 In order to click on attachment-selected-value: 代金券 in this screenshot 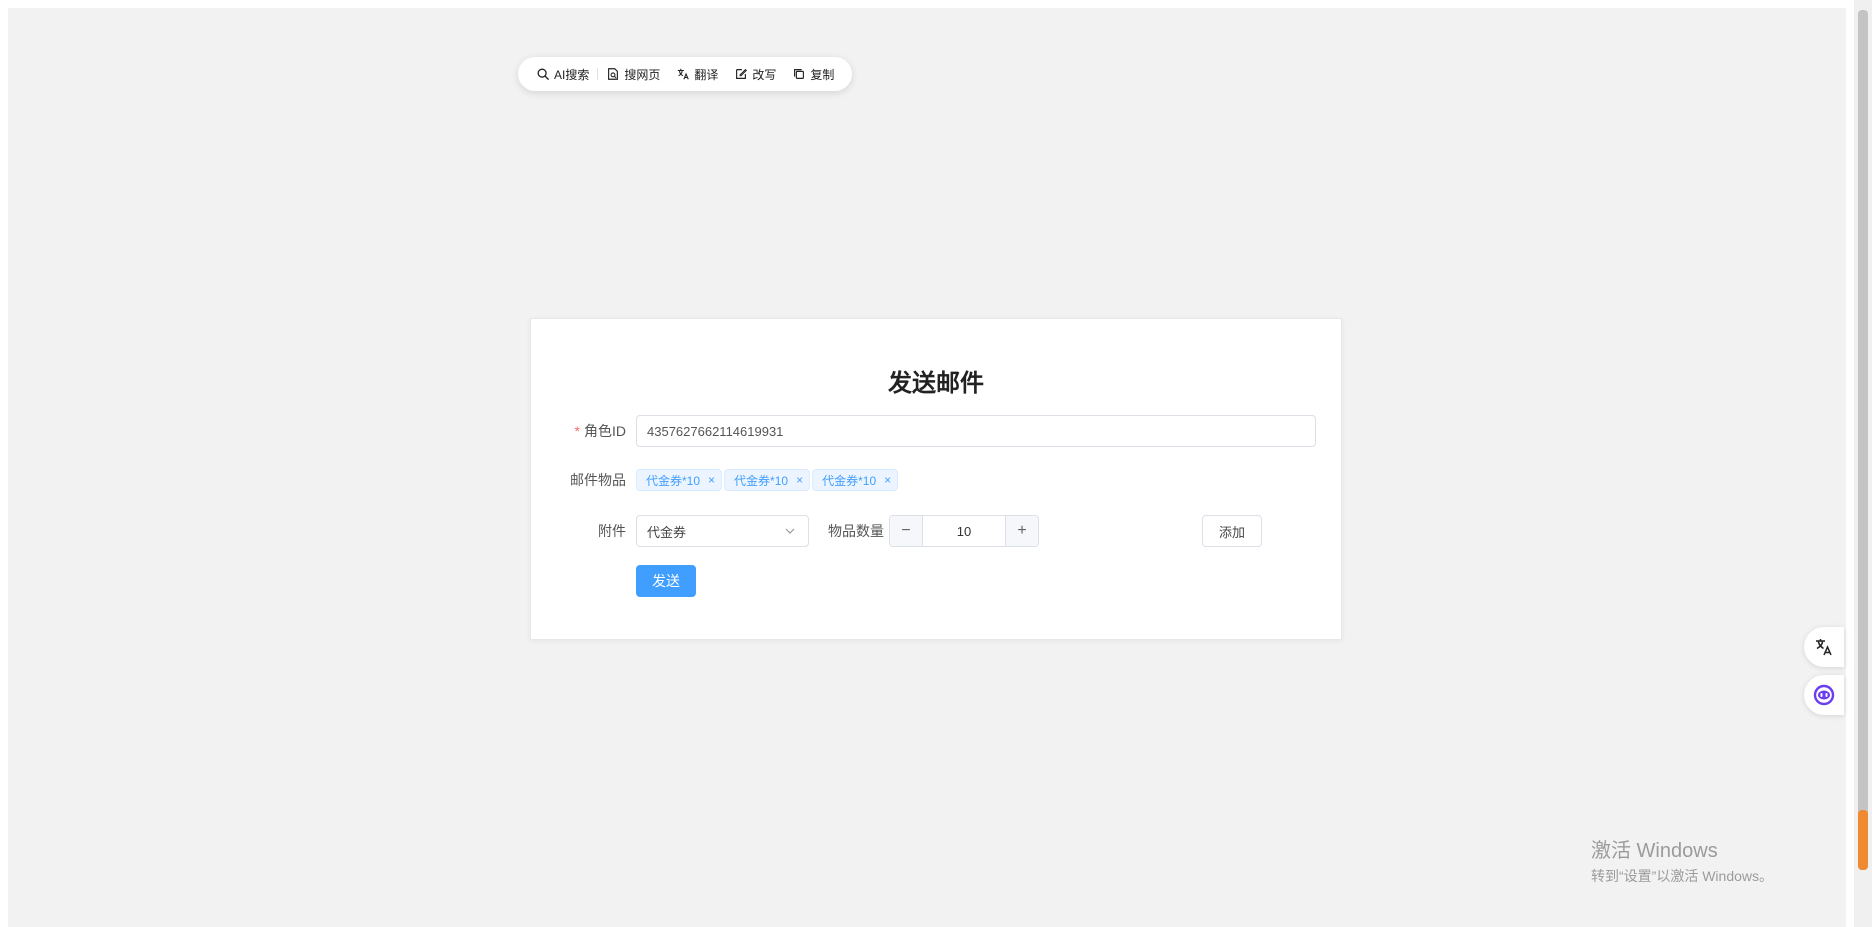, I will do `click(667, 532)`.